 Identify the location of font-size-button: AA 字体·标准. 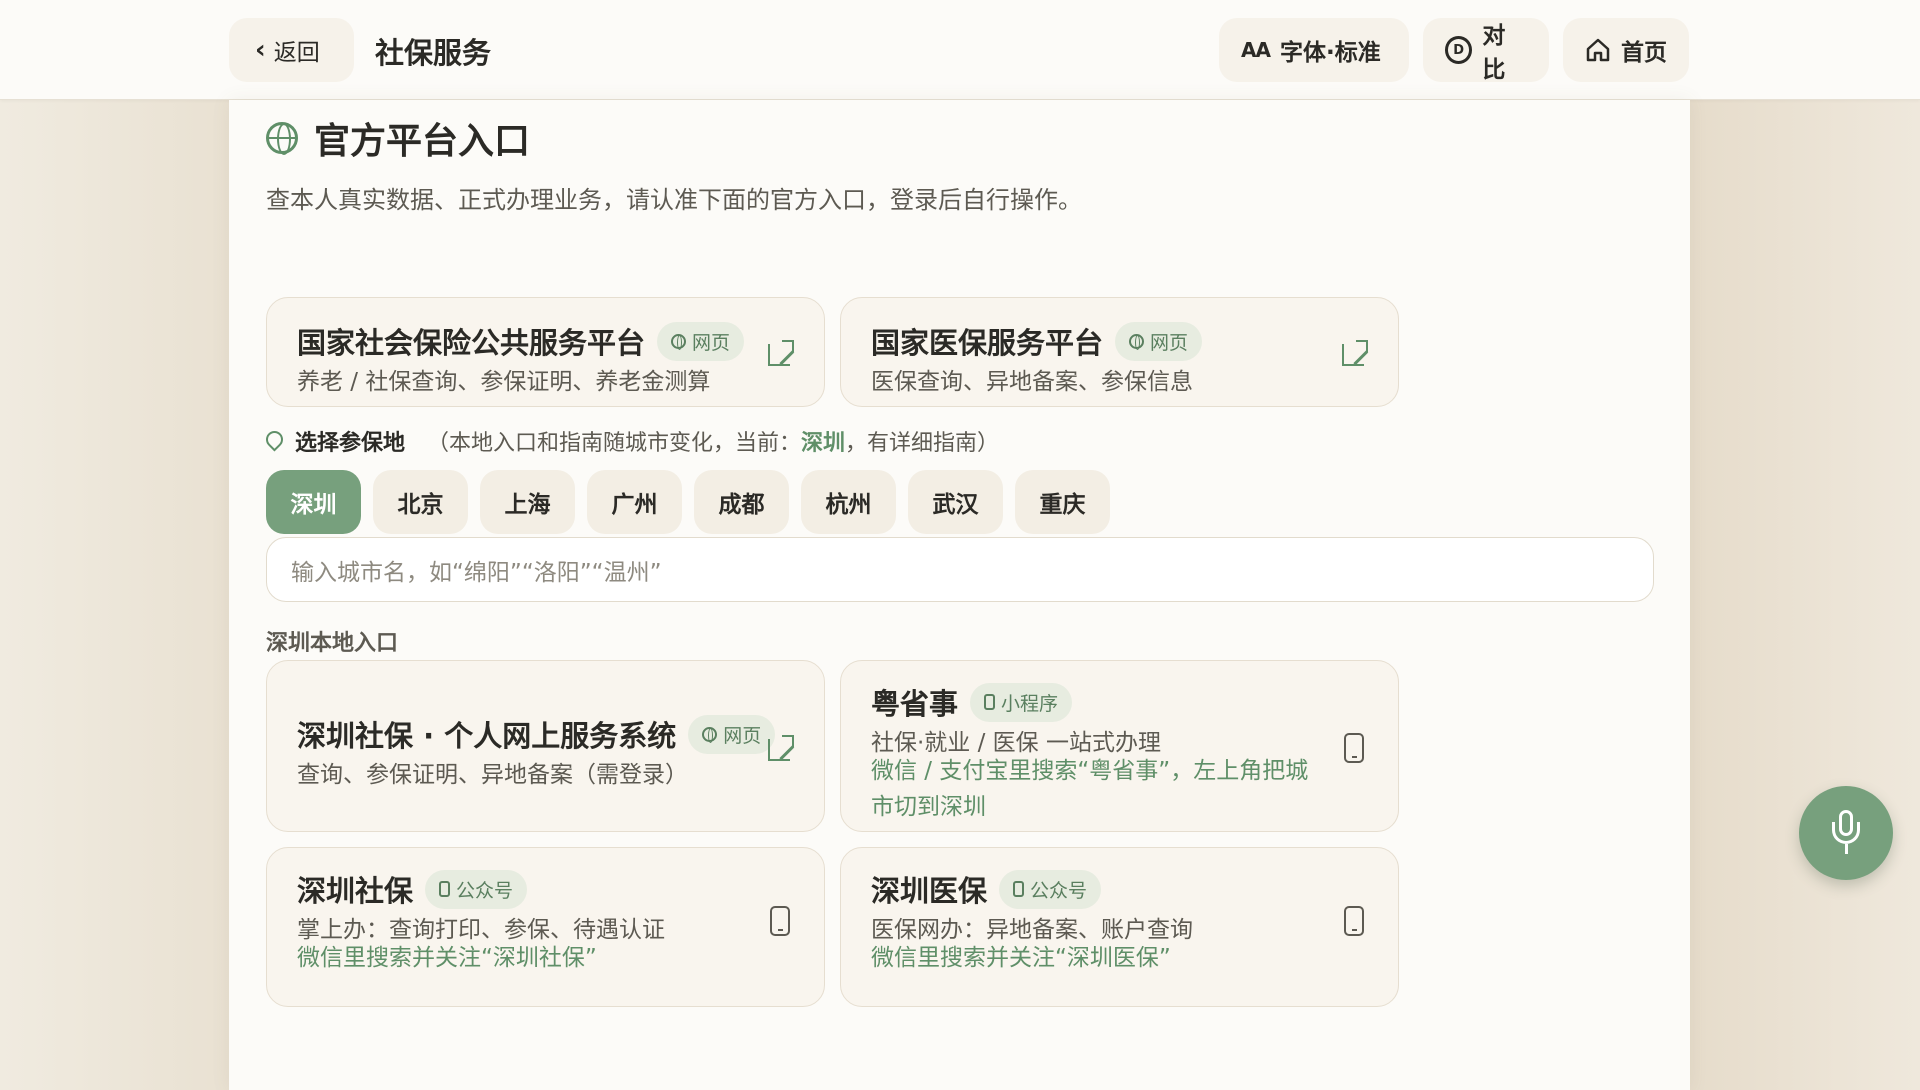
(1314, 50).